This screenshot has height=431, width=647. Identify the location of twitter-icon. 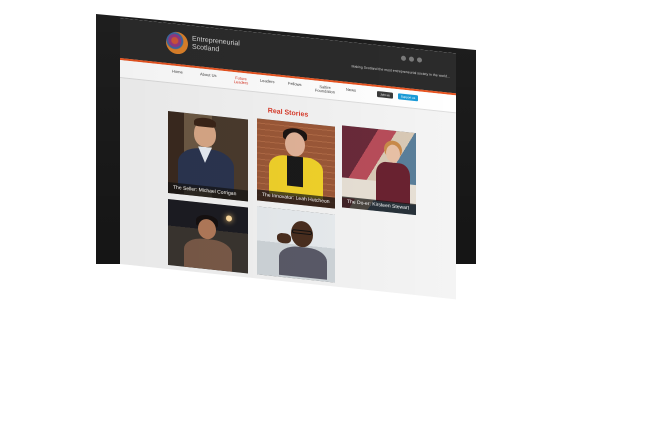
(411, 59).